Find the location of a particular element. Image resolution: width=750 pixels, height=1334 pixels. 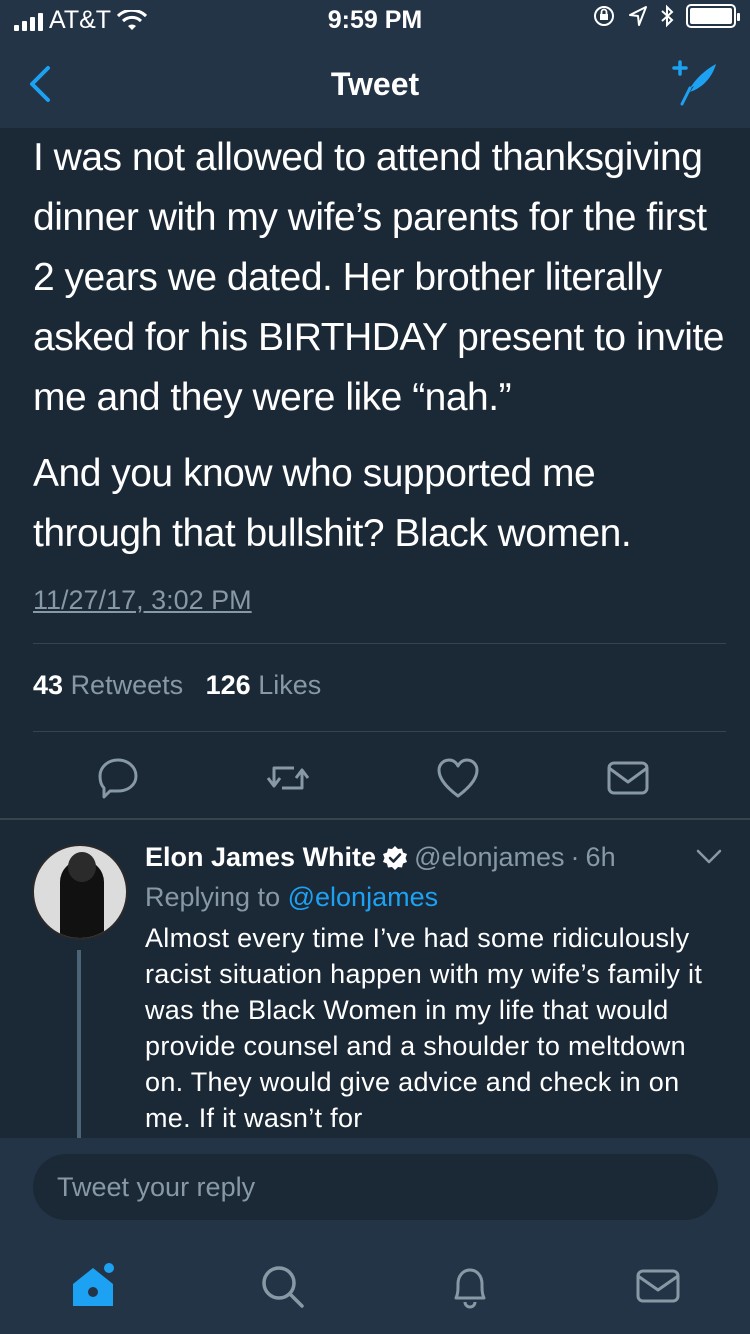

reply-input is located at coordinates (375, 1187).